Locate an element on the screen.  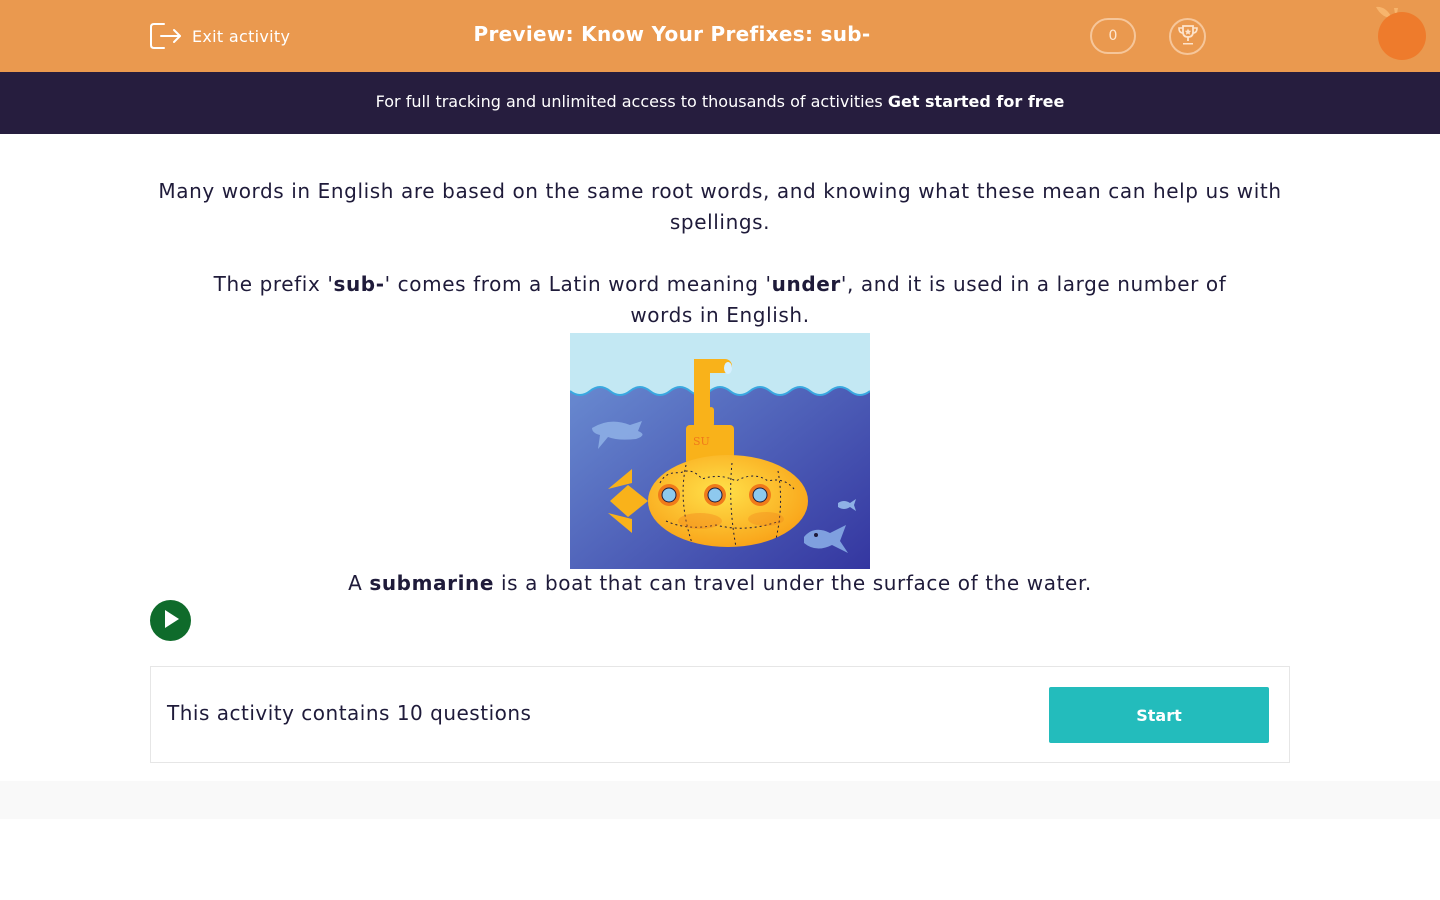
caption-term: submarine is located at coordinates (432, 583).